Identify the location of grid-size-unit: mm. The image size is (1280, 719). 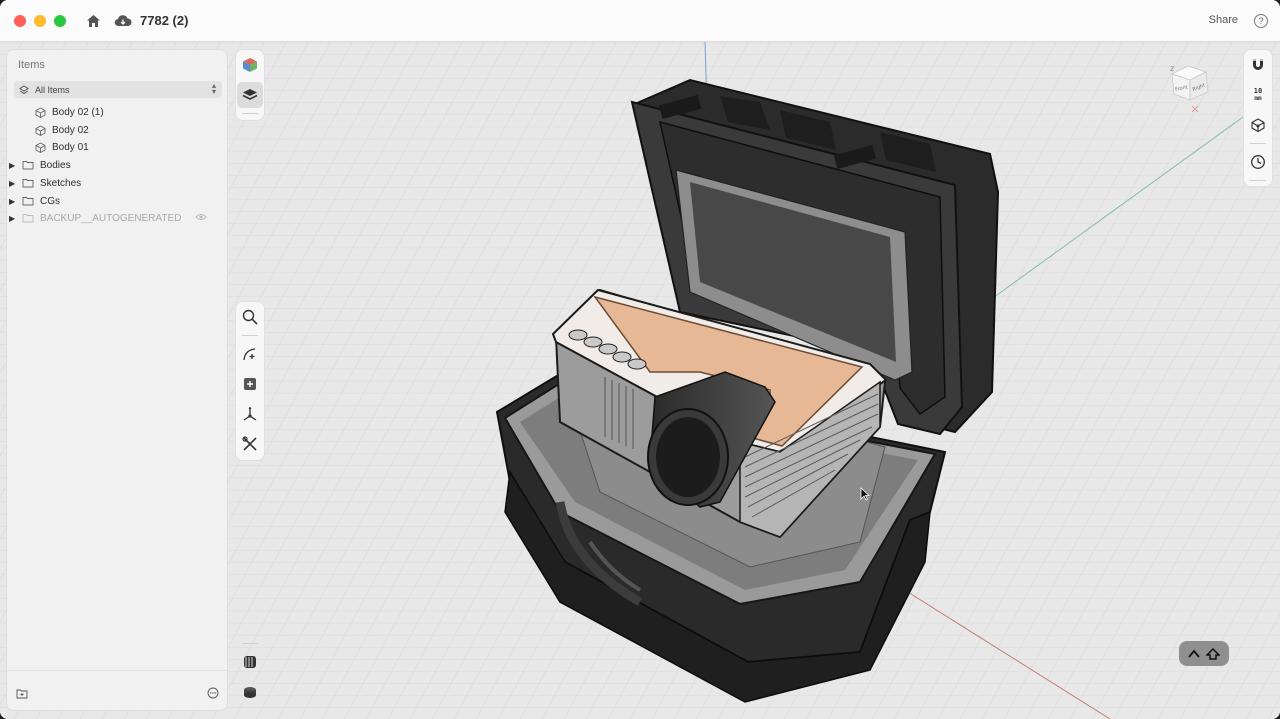
(1258, 98).